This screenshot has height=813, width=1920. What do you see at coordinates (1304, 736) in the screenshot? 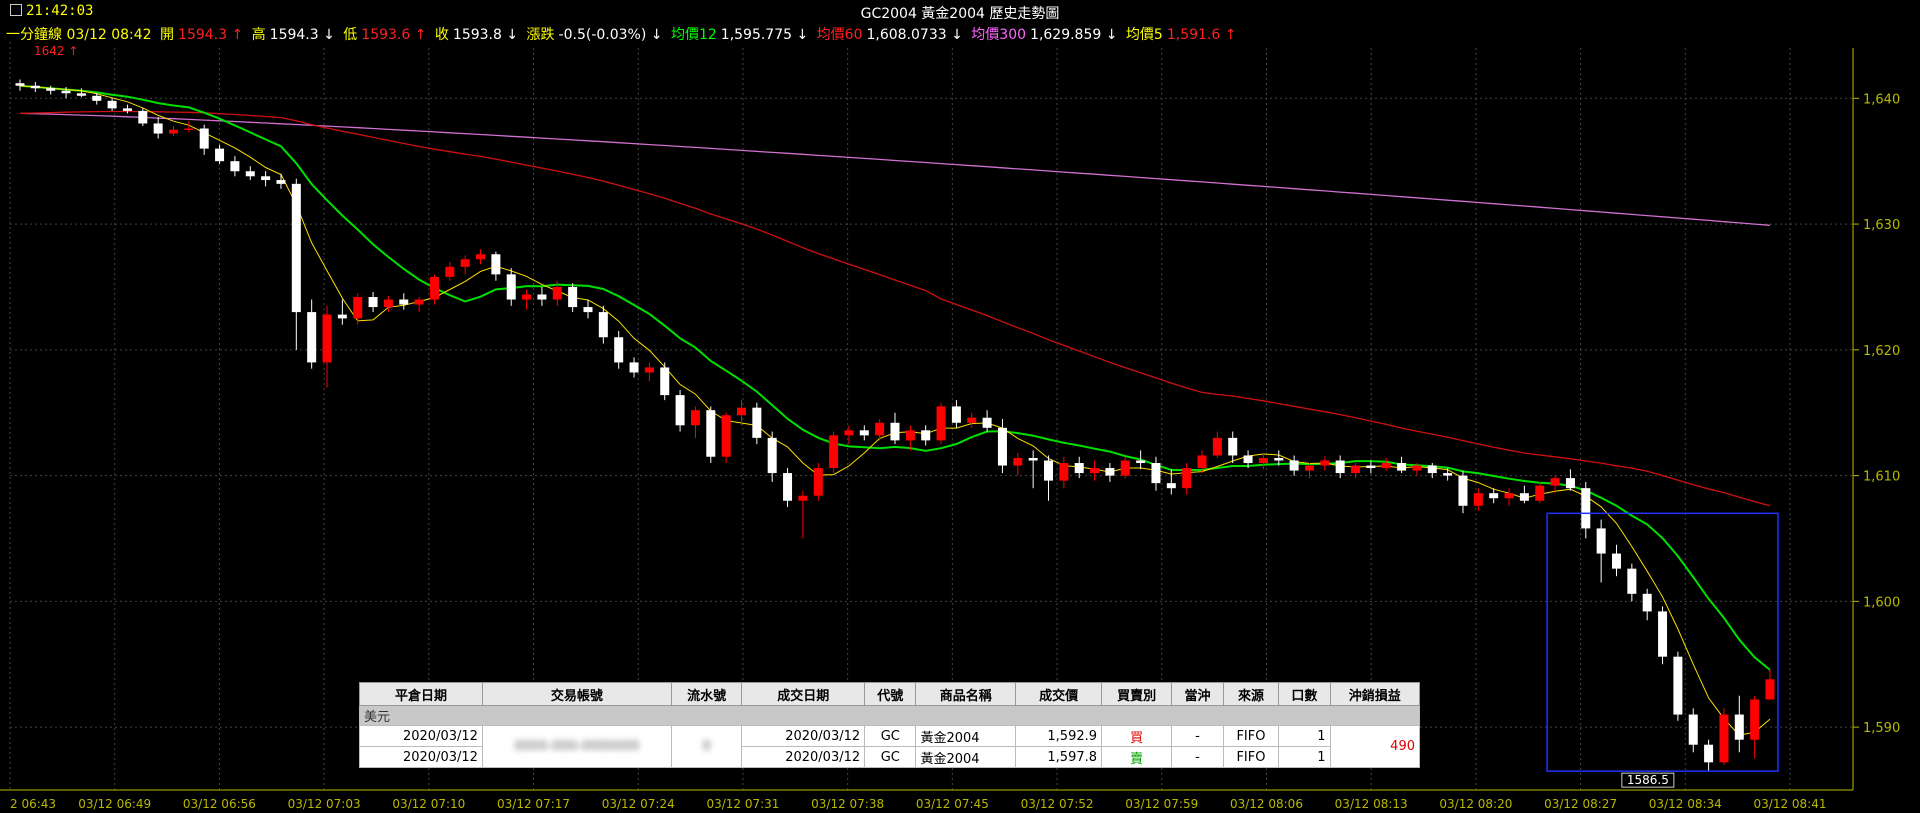
I see `qty-cell: 1` at bounding box center [1304, 736].